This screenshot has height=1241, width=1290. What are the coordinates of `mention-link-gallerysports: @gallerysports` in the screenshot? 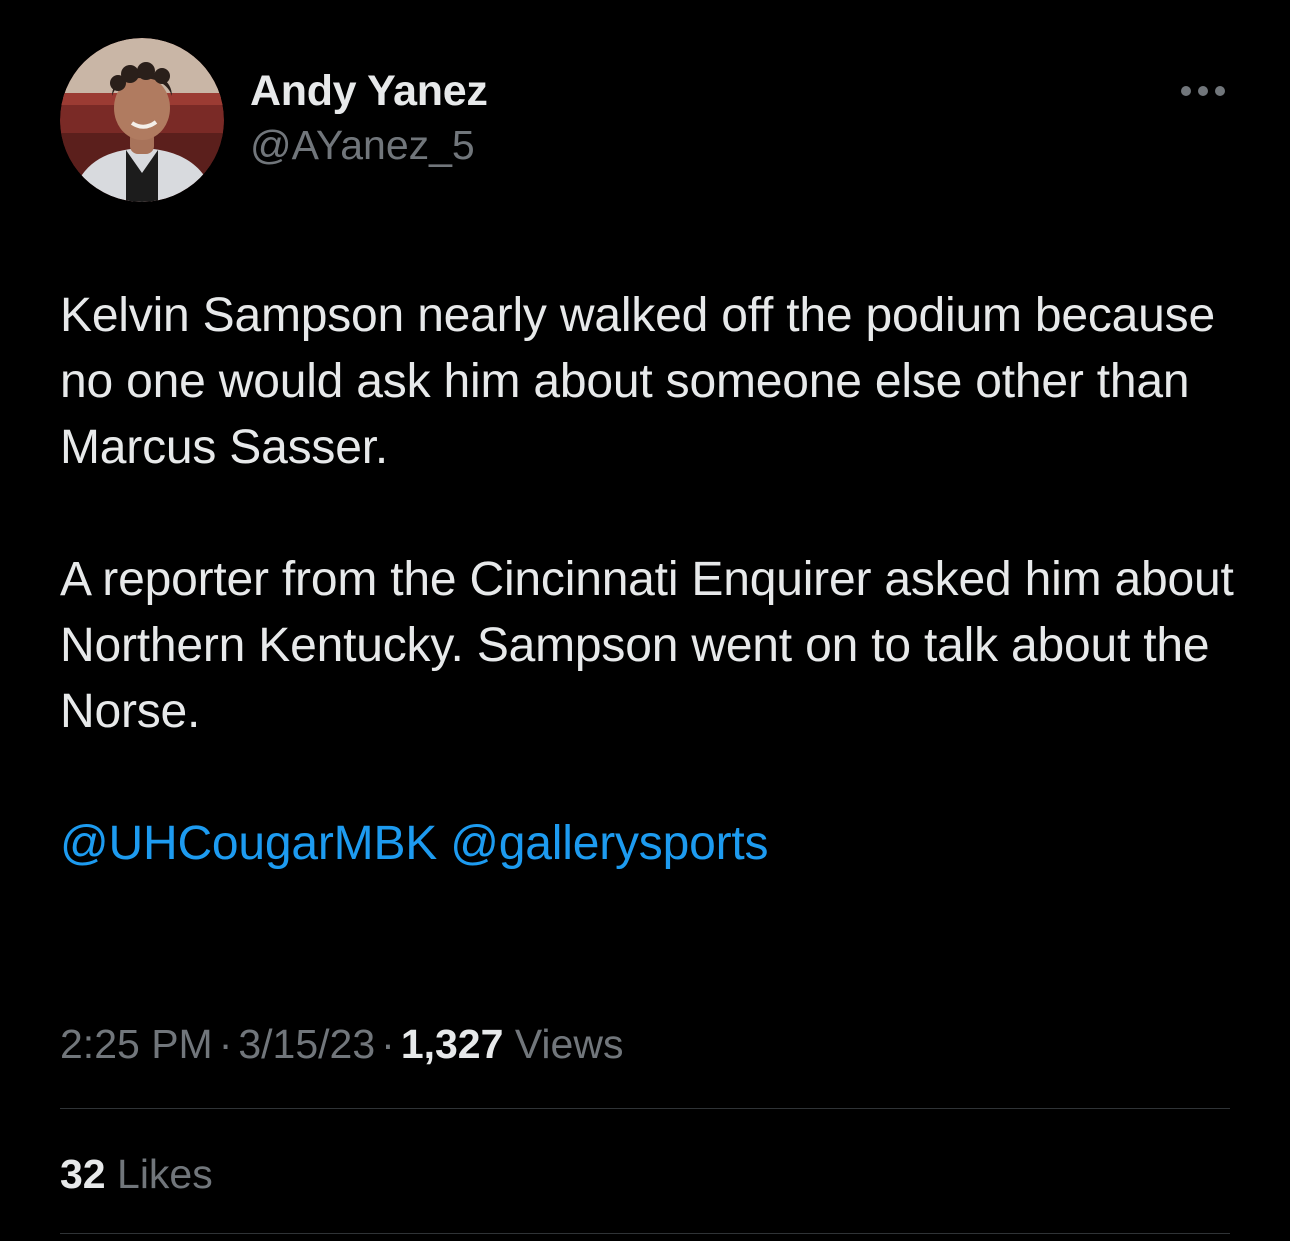 It's located at (609, 843).